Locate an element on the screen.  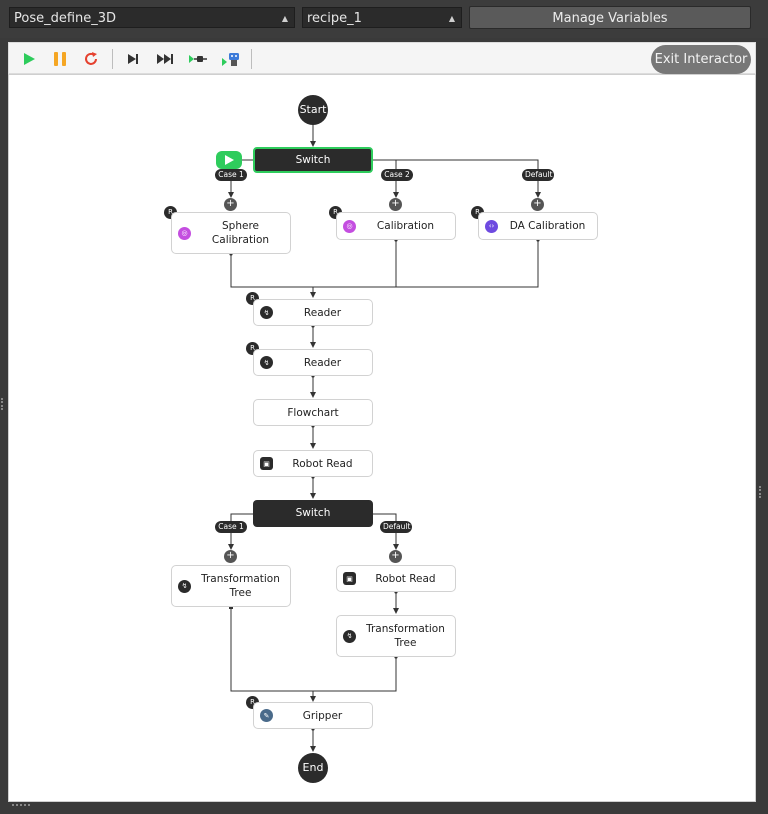
reader-node-1: ↯ Reader is located at coordinates (313, 312).